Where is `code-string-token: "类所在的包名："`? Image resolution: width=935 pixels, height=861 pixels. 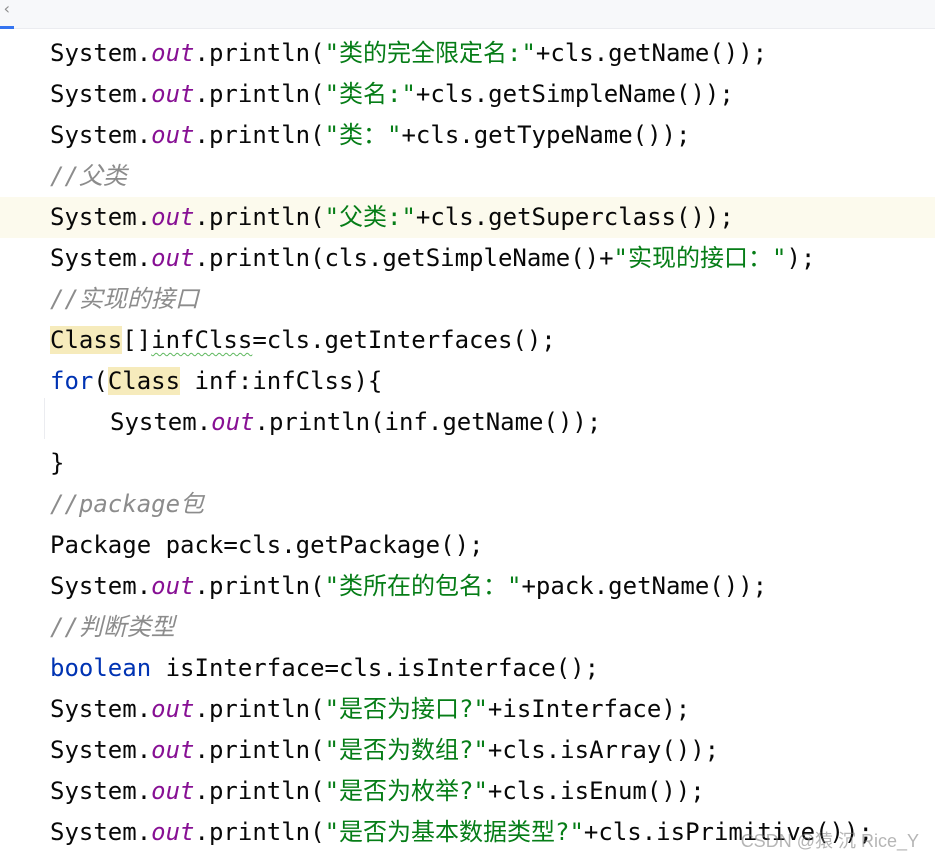
code-string-token: "类所在的包名：" is located at coordinates (423, 586).